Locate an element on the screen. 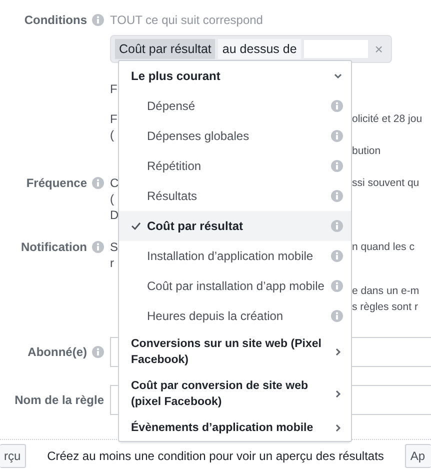  metric-dropdown: Coût par résultat is located at coordinates (165, 49).